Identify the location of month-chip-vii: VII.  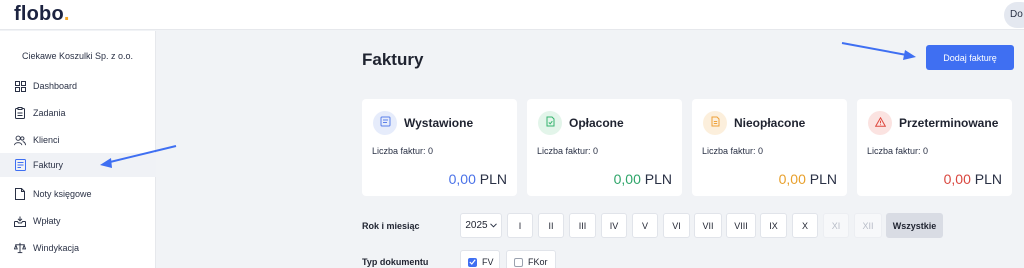
(708, 225).